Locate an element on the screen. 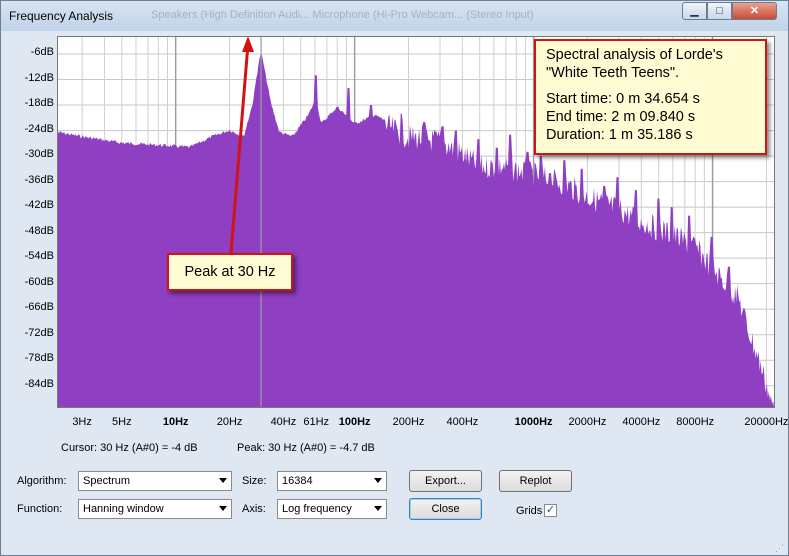  info-line-duration: Duration: 1 m 35.186 s is located at coordinates (619, 135).